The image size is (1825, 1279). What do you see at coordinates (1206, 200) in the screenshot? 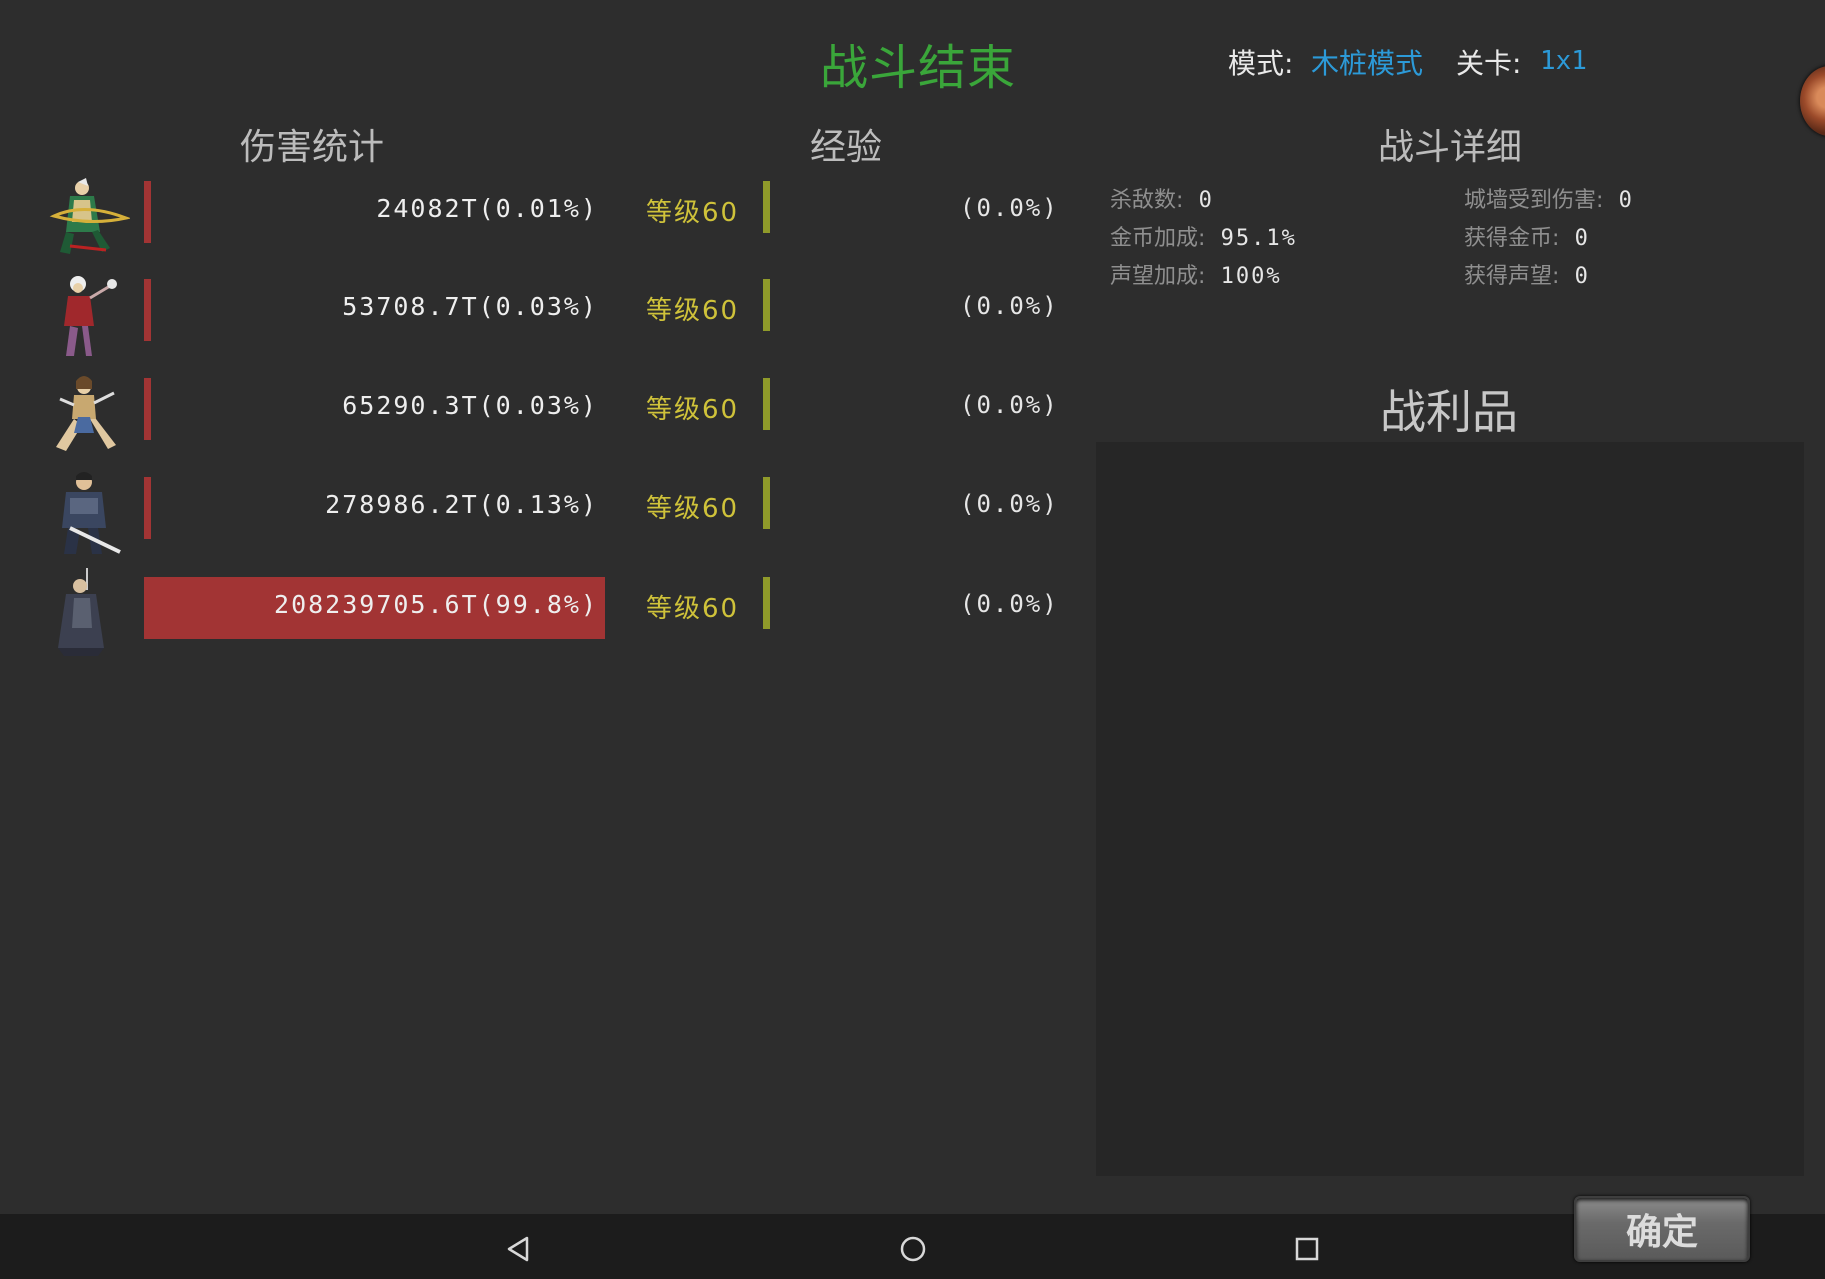
I see `kills-value: 0` at bounding box center [1206, 200].